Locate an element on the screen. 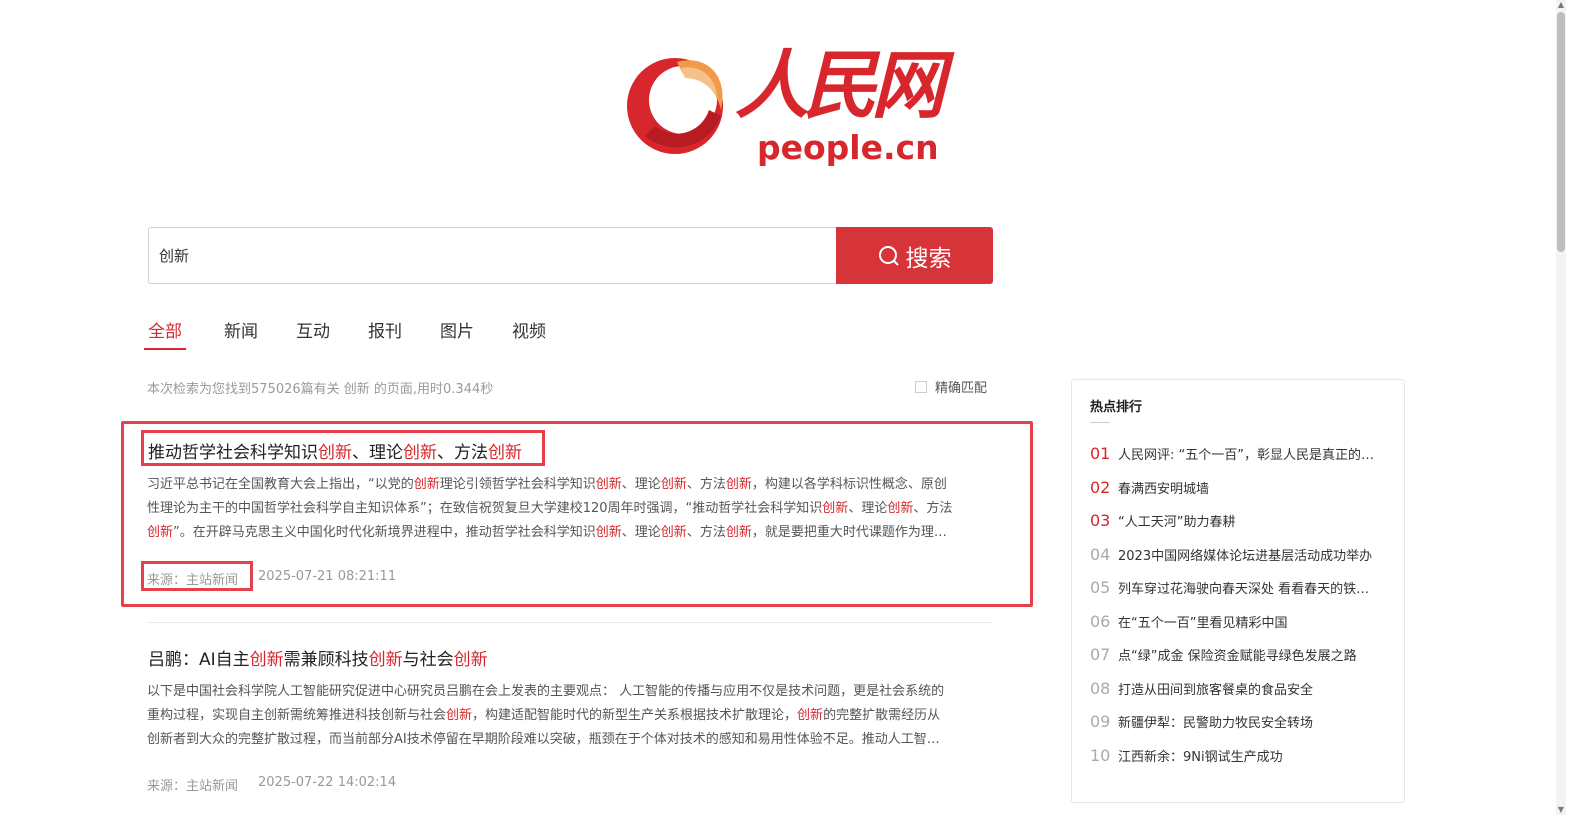 This screenshot has height=815, width=1594. hot-rank: 10 is located at coordinates (1100, 755).